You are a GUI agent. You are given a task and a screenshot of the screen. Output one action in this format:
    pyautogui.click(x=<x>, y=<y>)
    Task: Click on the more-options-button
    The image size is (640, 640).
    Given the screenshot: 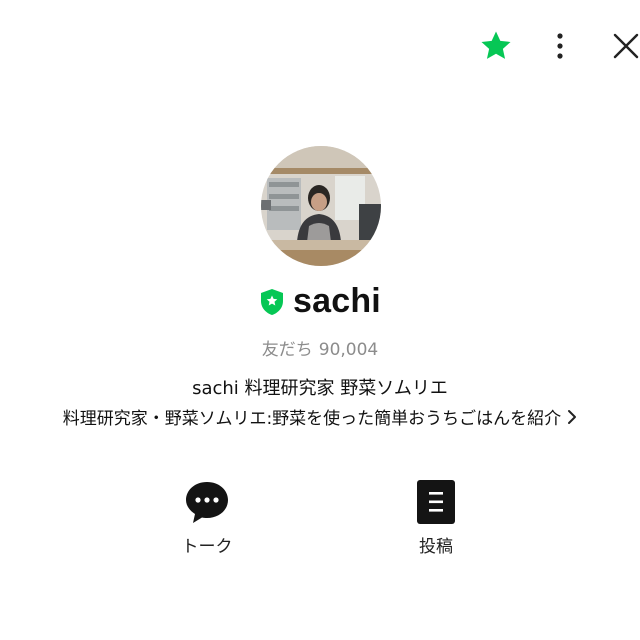 What is the action you would take?
    pyautogui.click(x=560, y=46)
    